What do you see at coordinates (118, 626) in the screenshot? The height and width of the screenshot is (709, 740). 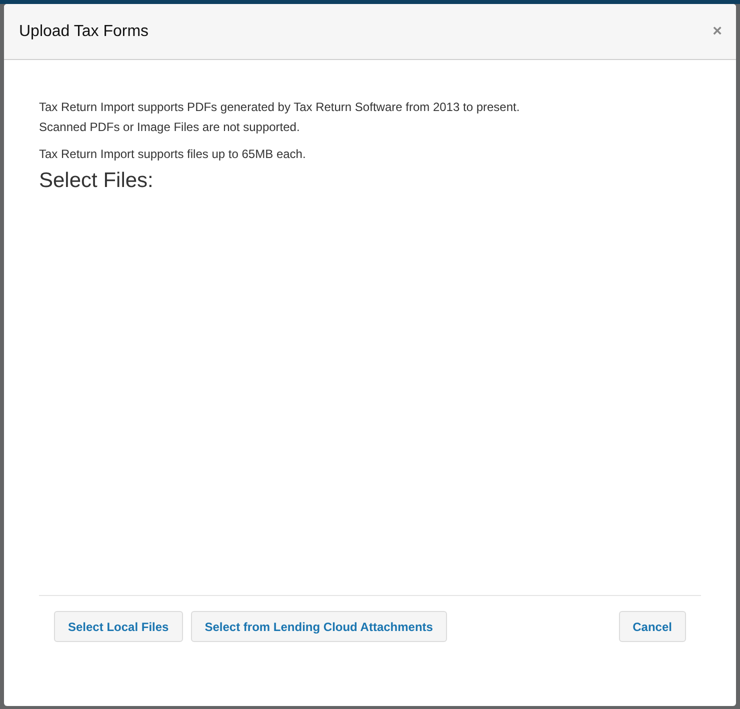 I see `select-button: Select Local Files` at bounding box center [118, 626].